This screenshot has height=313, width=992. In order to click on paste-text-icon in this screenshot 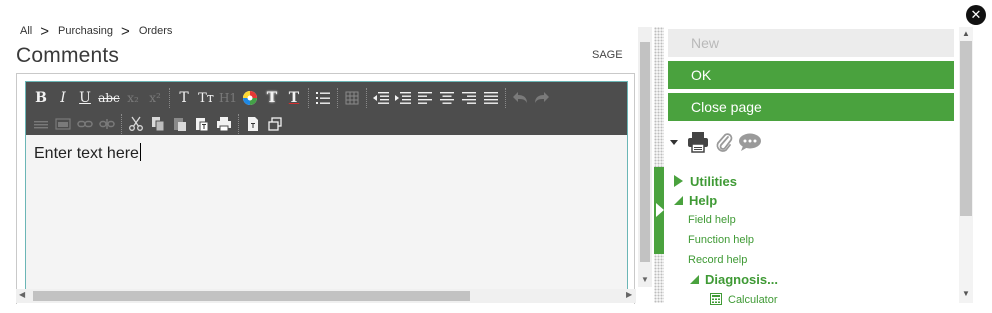, I will do `click(202, 125)`.